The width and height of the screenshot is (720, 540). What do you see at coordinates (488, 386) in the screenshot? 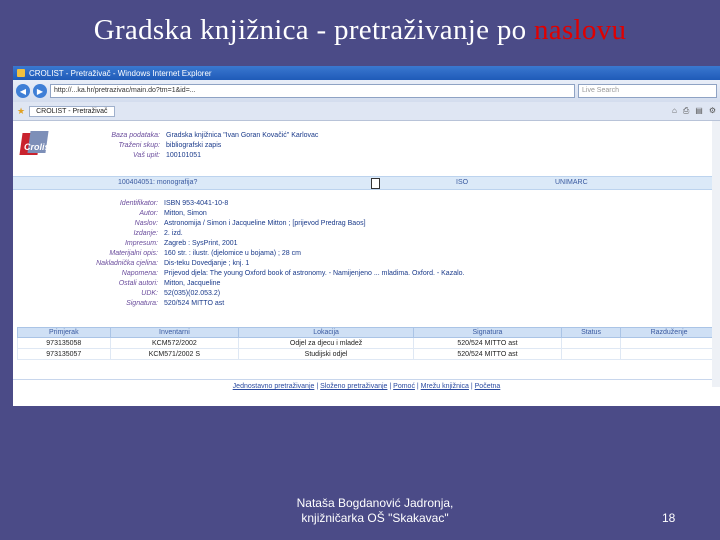
I see `footer-link: Početna` at bounding box center [488, 386].